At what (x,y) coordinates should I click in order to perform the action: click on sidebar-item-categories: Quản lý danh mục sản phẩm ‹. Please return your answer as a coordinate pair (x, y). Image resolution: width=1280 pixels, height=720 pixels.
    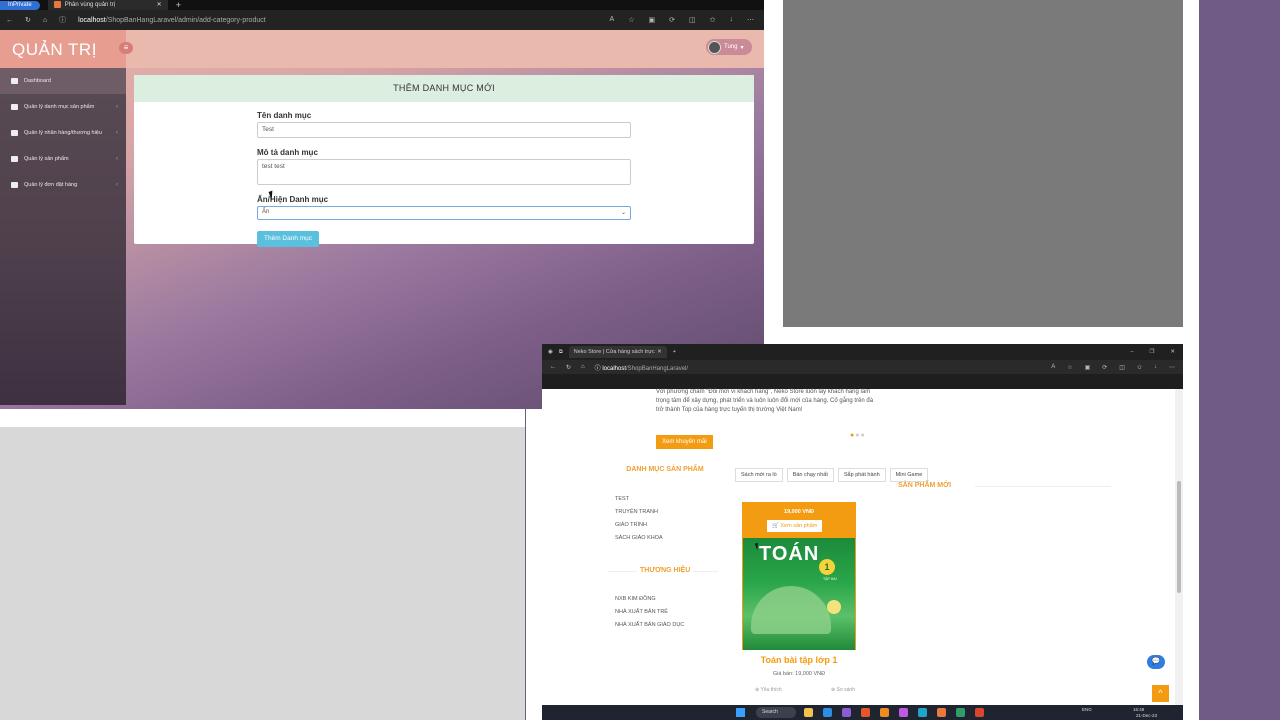
    Looking at the image, I should click on (63, 107).